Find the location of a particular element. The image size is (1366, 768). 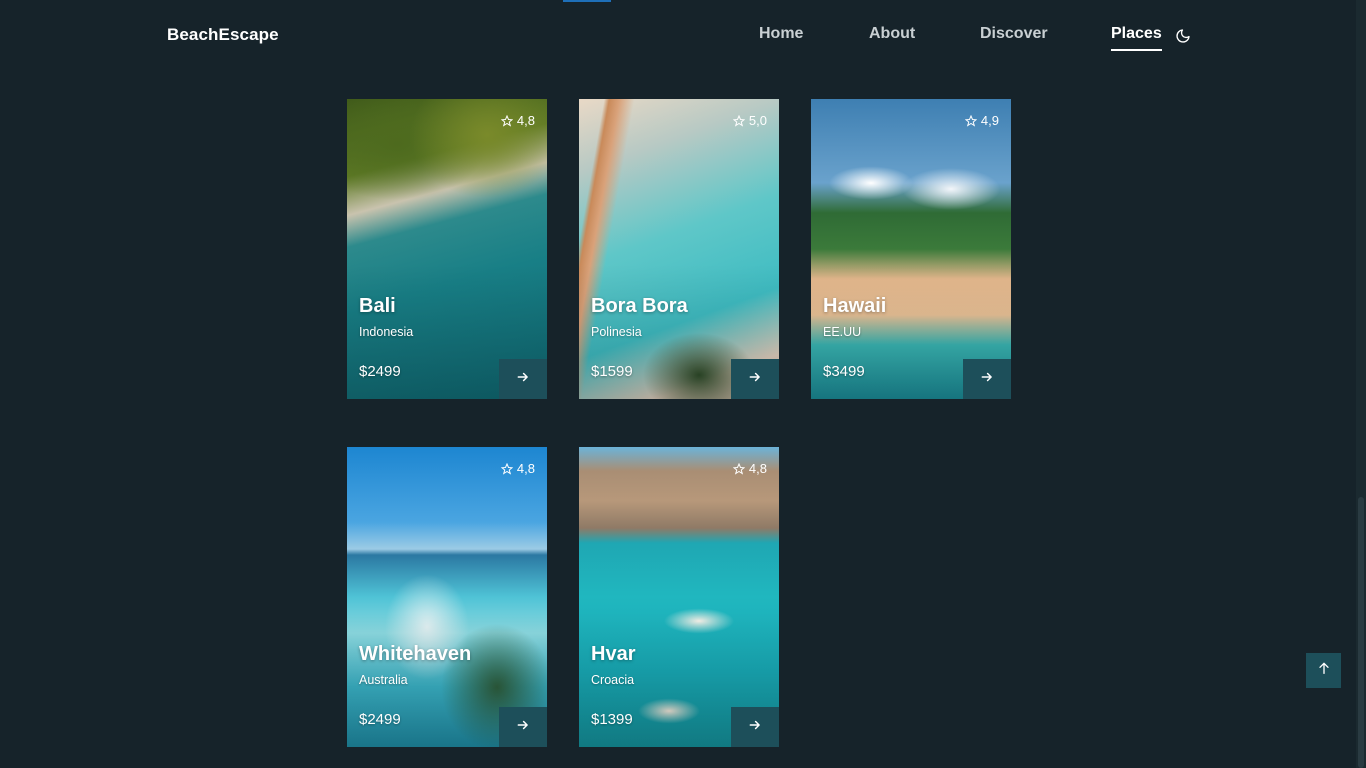

scroll-to-top-button is located at coordinates (1323, 670).